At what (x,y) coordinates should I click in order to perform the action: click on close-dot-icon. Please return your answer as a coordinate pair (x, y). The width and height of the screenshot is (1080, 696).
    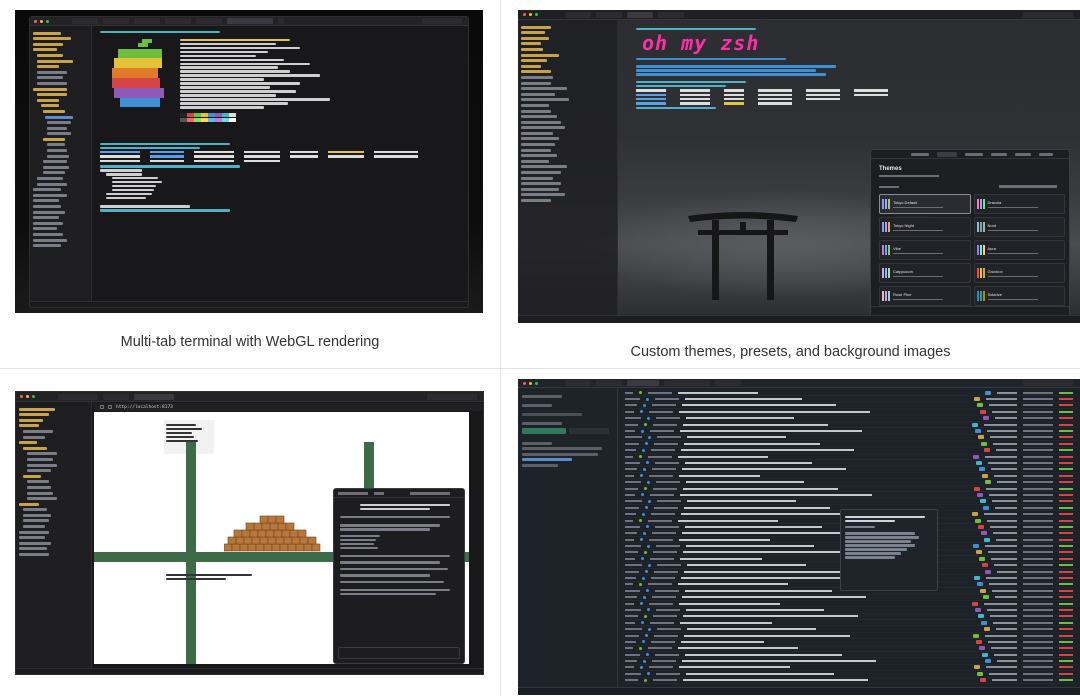
    Looking at the image, I should click on (35, 21).